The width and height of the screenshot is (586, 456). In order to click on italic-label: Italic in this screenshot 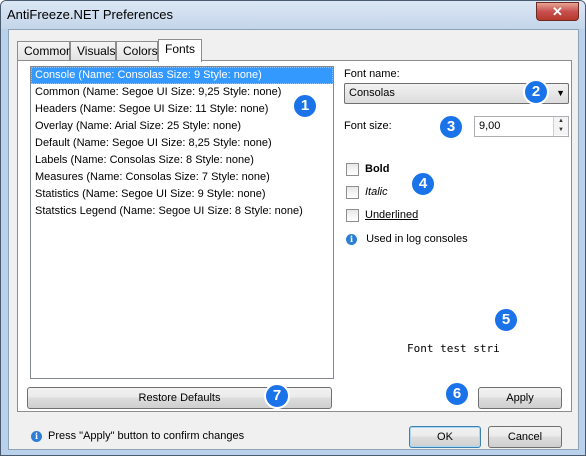, I will do `click(376, 192)`.